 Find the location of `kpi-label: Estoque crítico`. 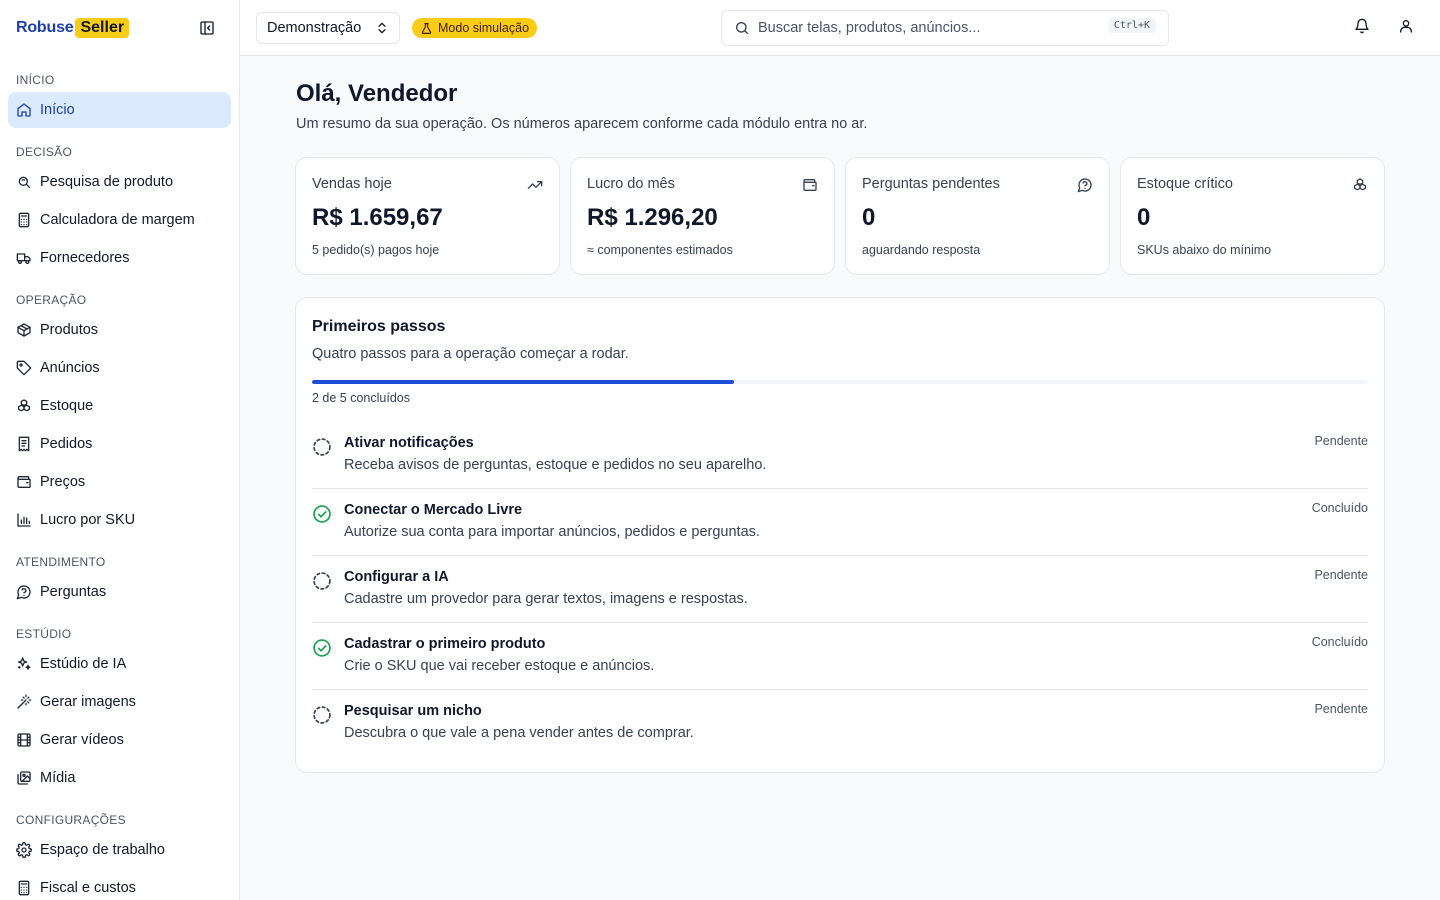

kpi-label: Estoque crítico is located at coordinates (1185, 184).